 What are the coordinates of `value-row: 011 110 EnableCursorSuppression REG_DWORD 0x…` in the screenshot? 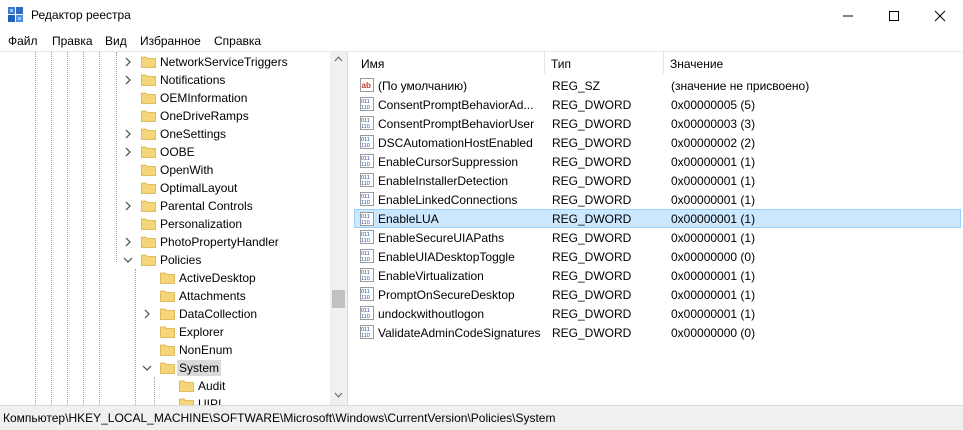 It's located at (657, 161).